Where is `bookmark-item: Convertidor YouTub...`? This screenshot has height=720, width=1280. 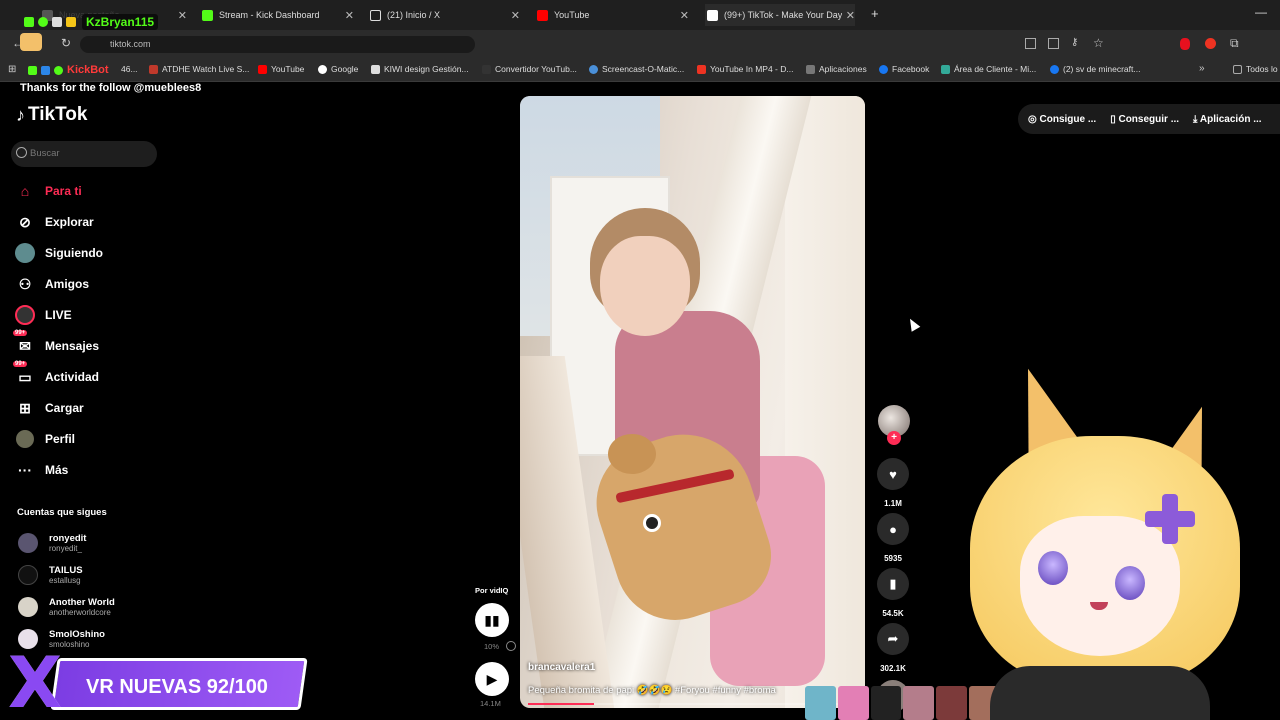
bookmark-item: Convertidor YouTub... is located at coordinates (529, 69).